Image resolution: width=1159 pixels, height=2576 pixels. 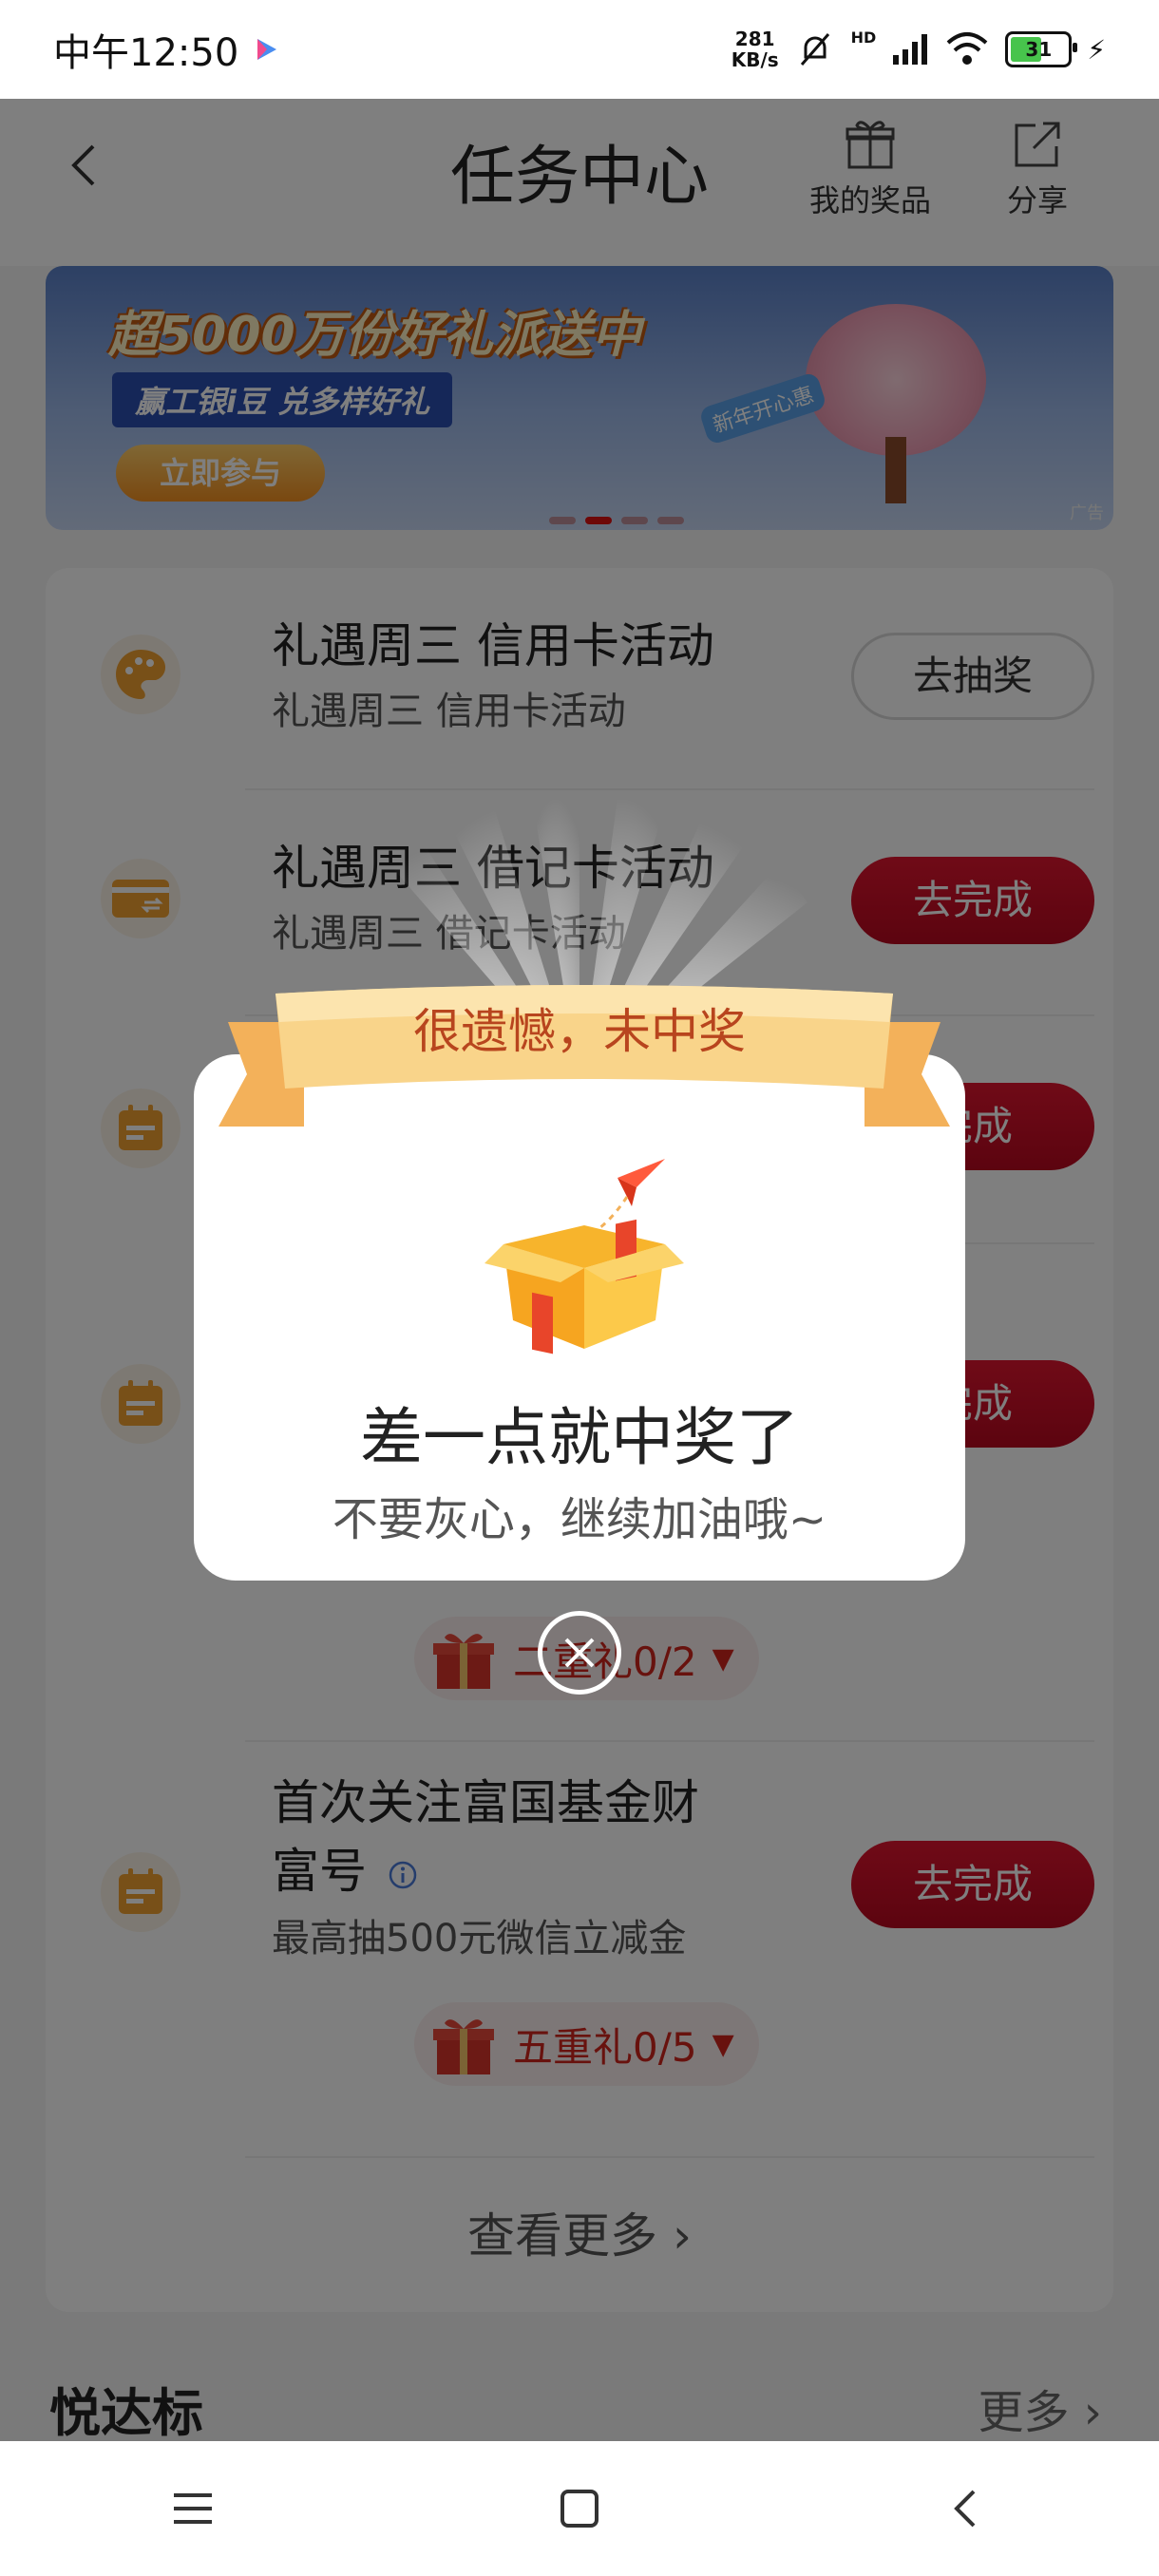 What do you see at coordinates (579, 1437) in the screenshot?
I see `dialog-title: 差一点就中奖了` at bounding box center [579, 1437].